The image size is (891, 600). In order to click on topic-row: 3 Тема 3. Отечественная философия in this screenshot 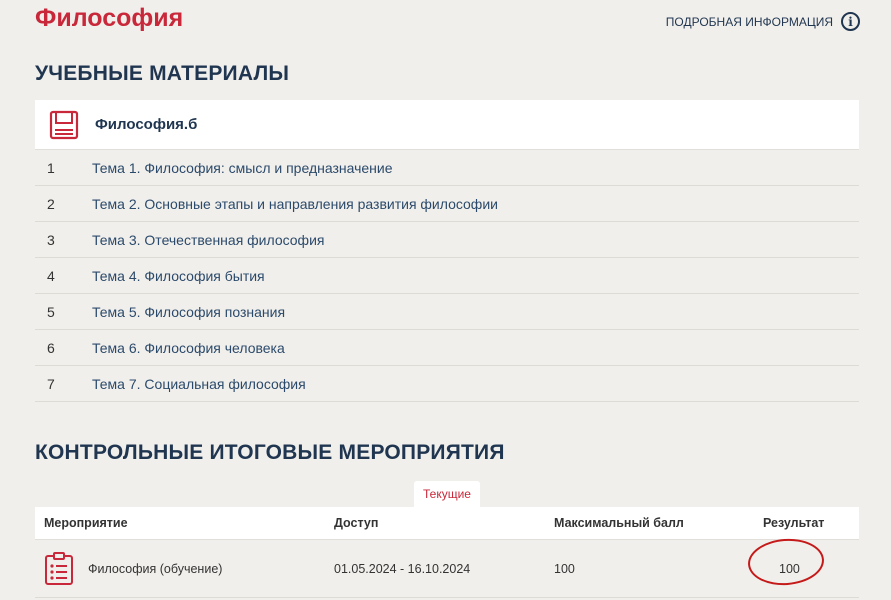, I will do `click(447, 240)`.